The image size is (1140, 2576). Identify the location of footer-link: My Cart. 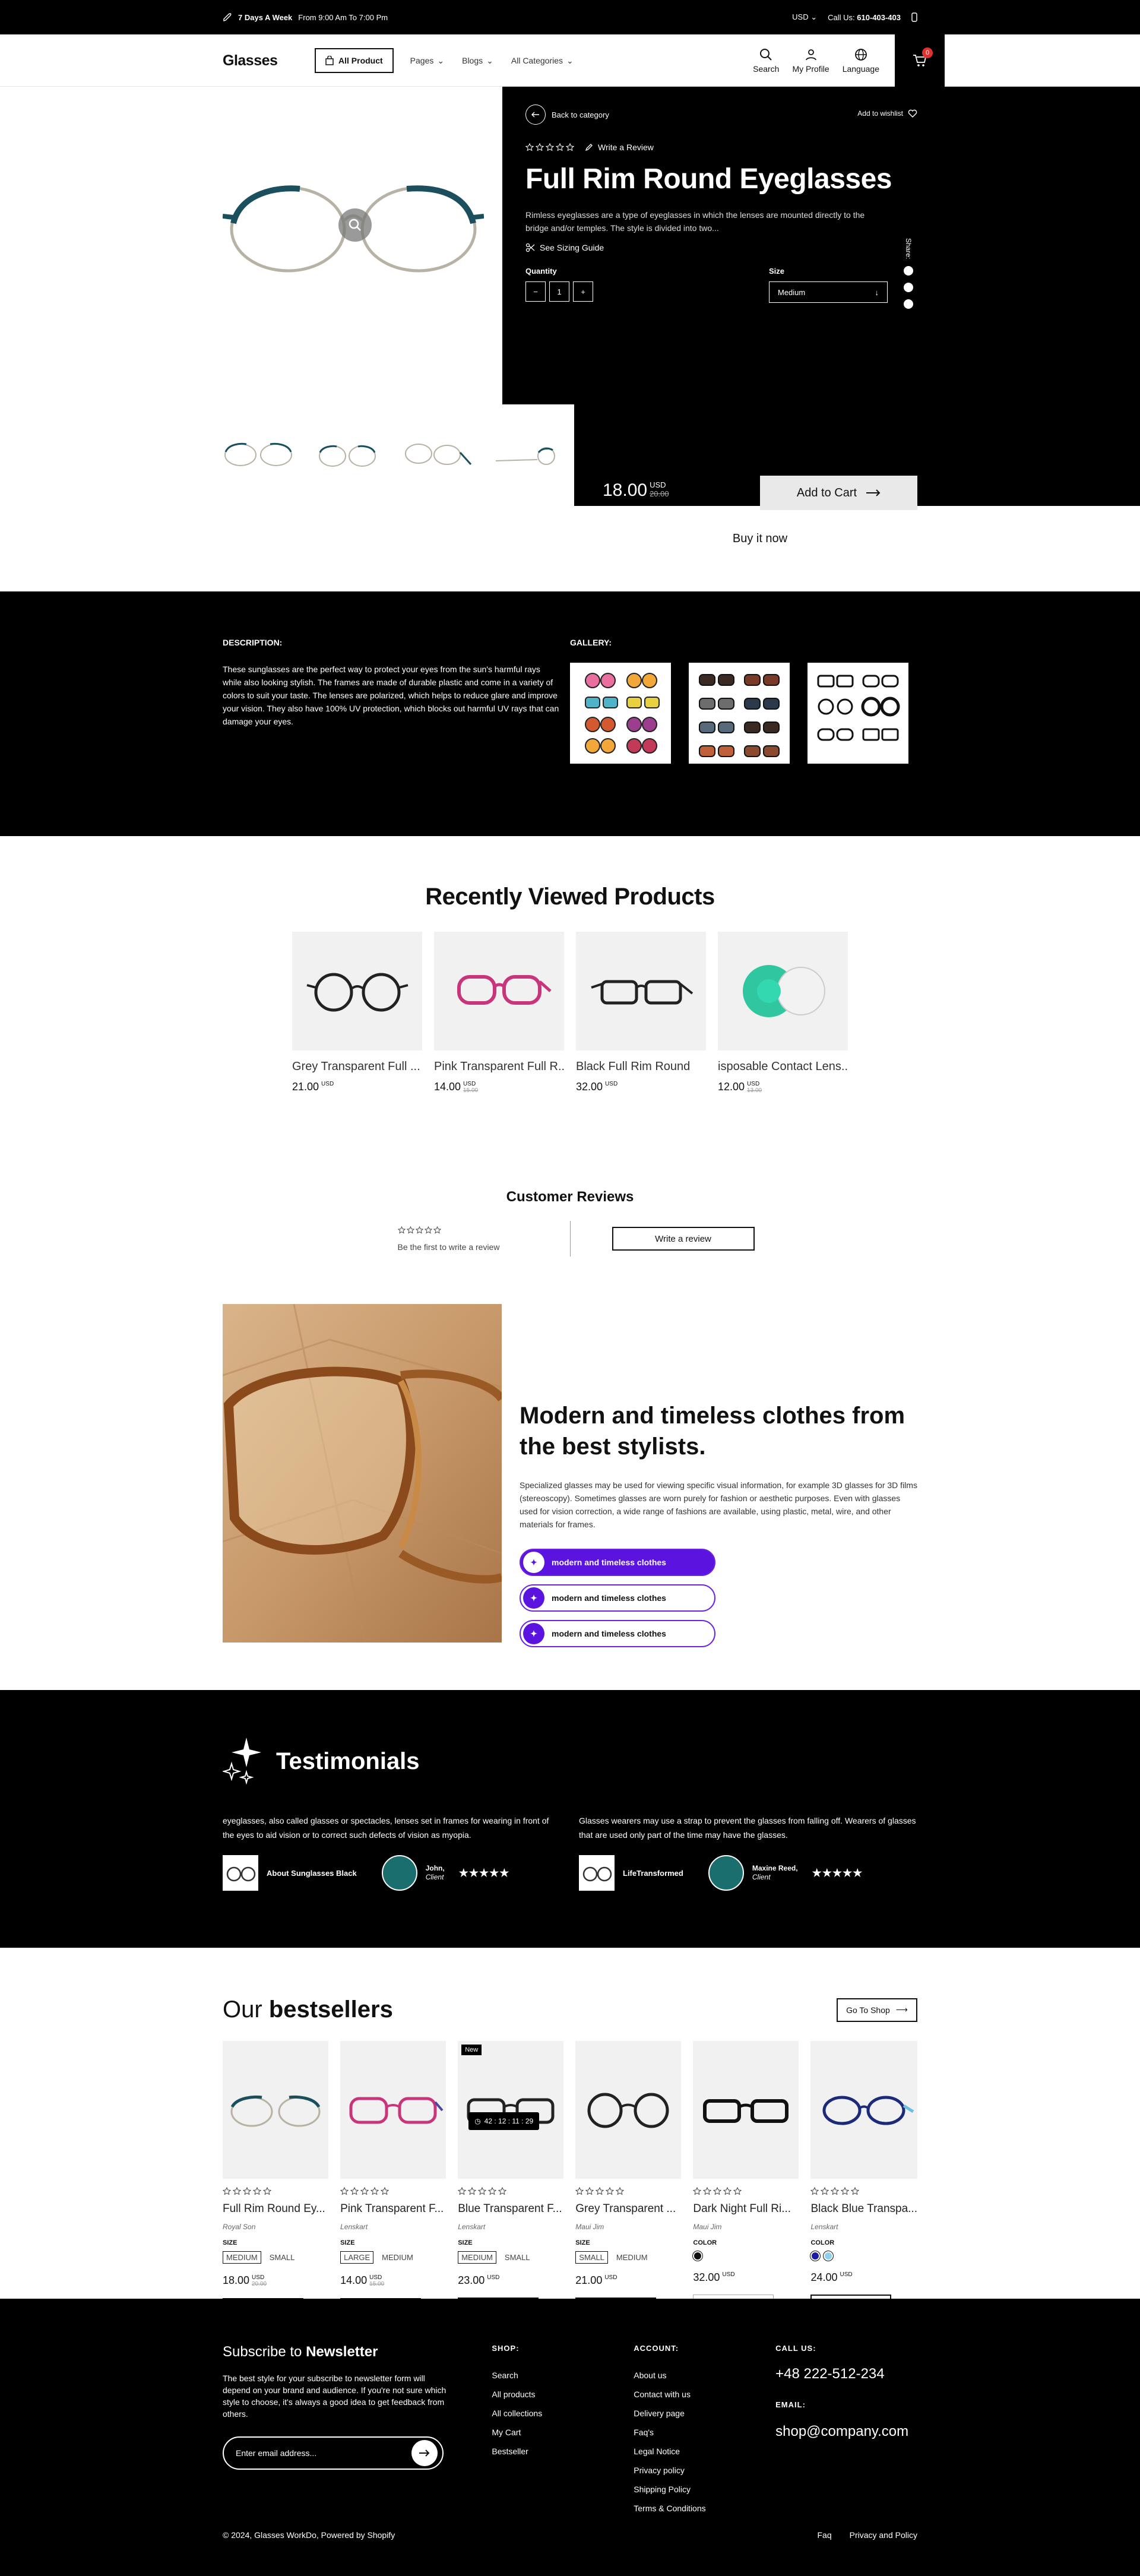
(563, 2432).